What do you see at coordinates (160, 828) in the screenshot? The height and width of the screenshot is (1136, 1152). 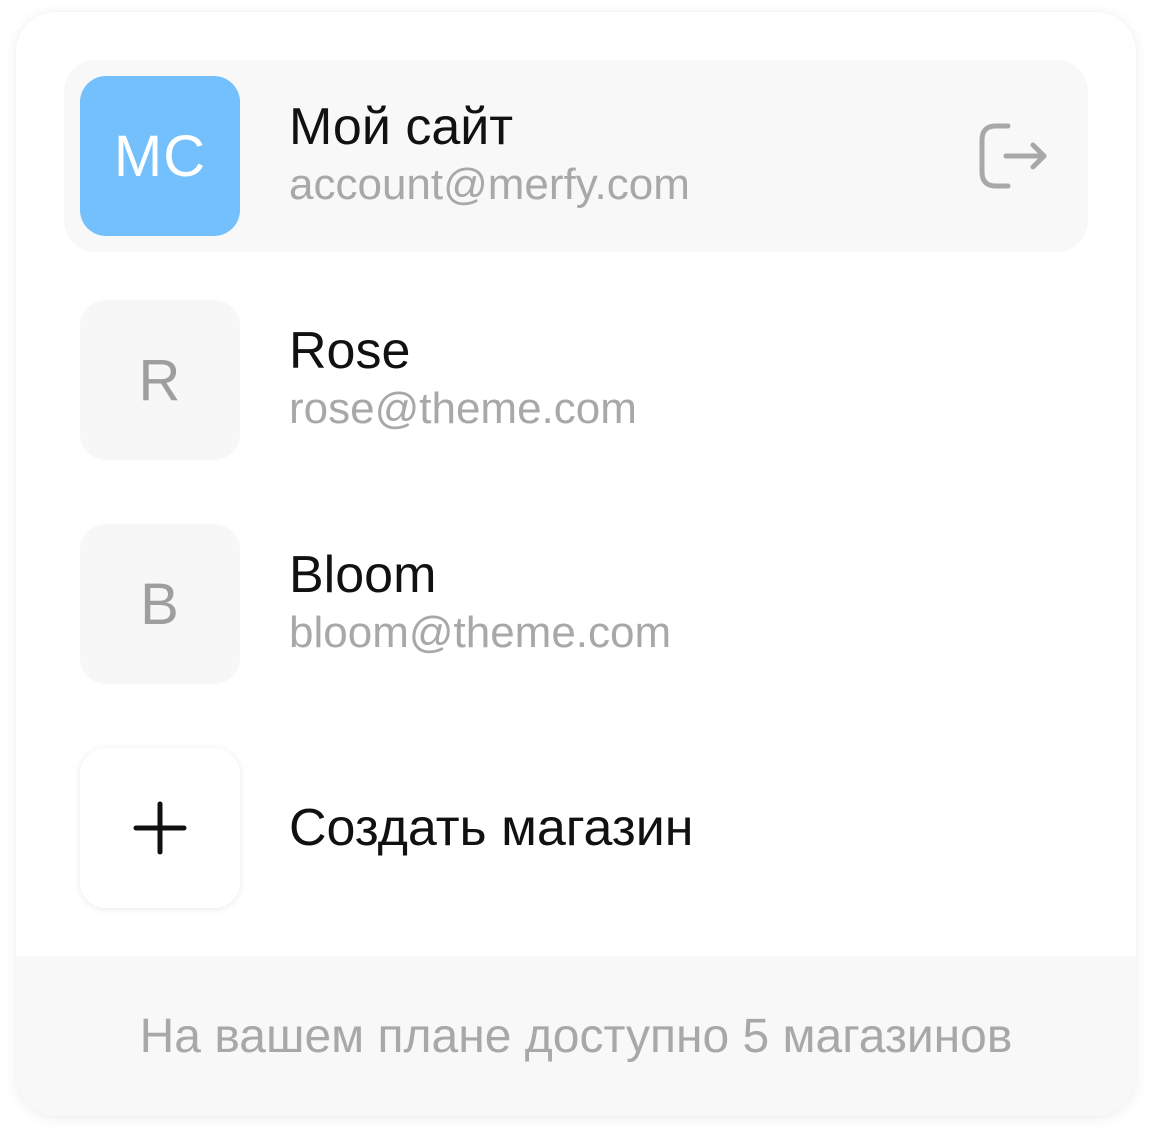 I see `plus-icon` at bounding box center [160, 828].